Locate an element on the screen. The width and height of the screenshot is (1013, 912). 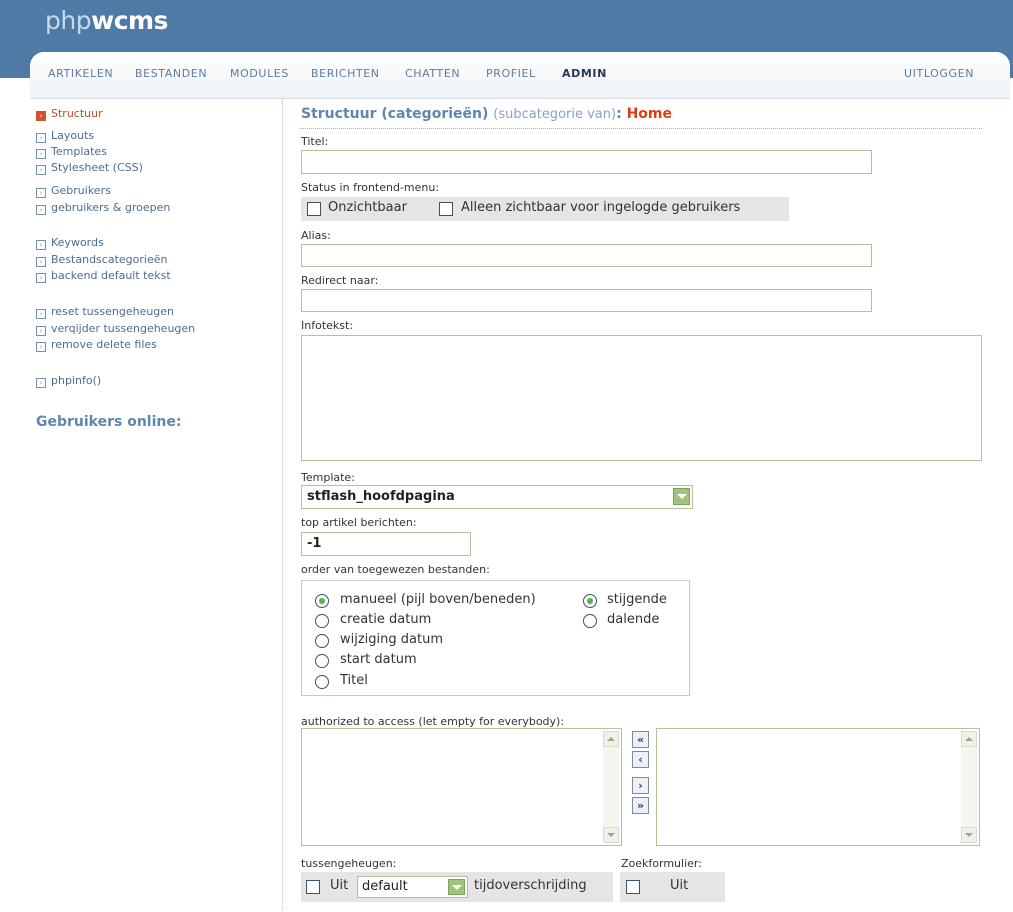
phpwcms-logo: phpwcms is located at coordinates (106, 20).